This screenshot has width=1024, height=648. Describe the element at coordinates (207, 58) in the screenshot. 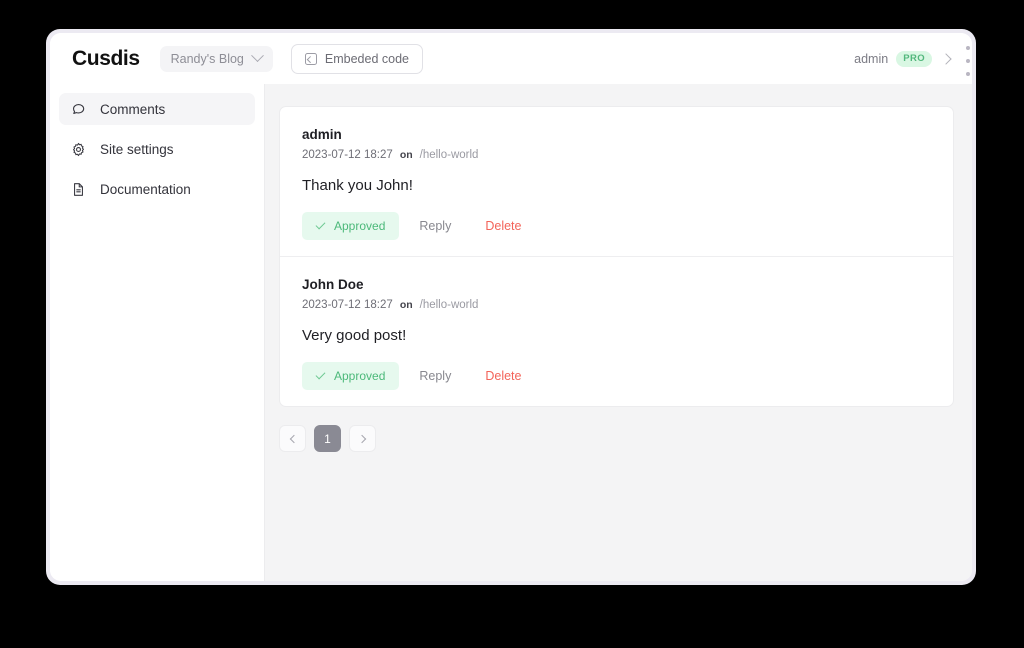

I see `site-selector-label: Randy's Blog` at that location.